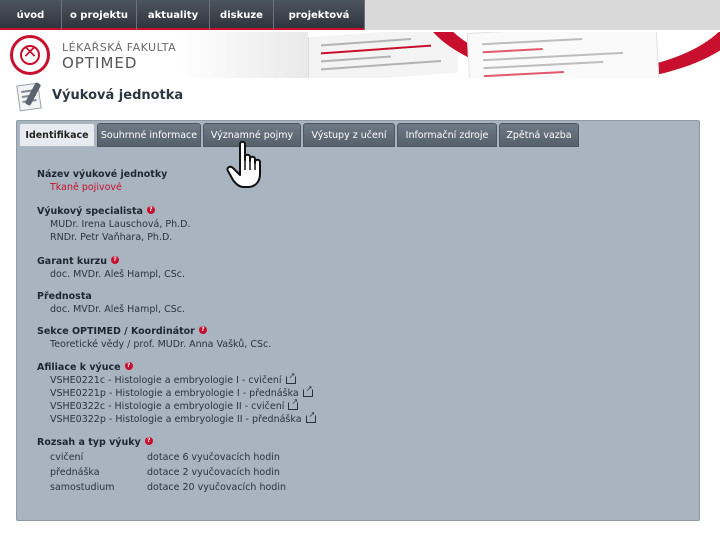 This screenshot has width=720, height=540. I want to click on tab-informacni-zdroje: Informační zdroje, so click(447, 135).